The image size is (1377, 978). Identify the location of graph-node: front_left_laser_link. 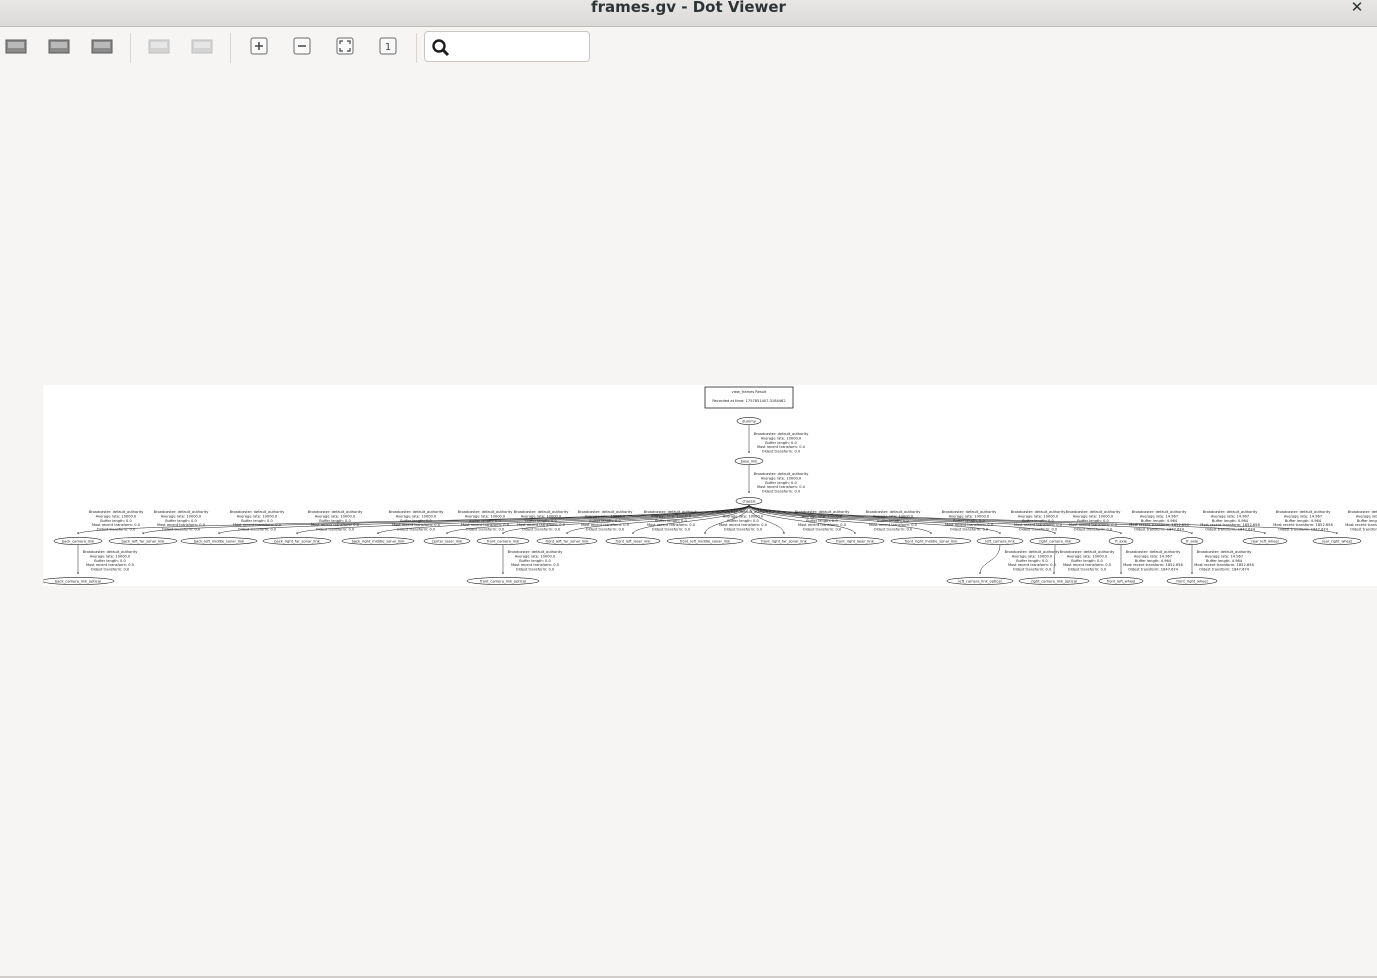
(633, 541).